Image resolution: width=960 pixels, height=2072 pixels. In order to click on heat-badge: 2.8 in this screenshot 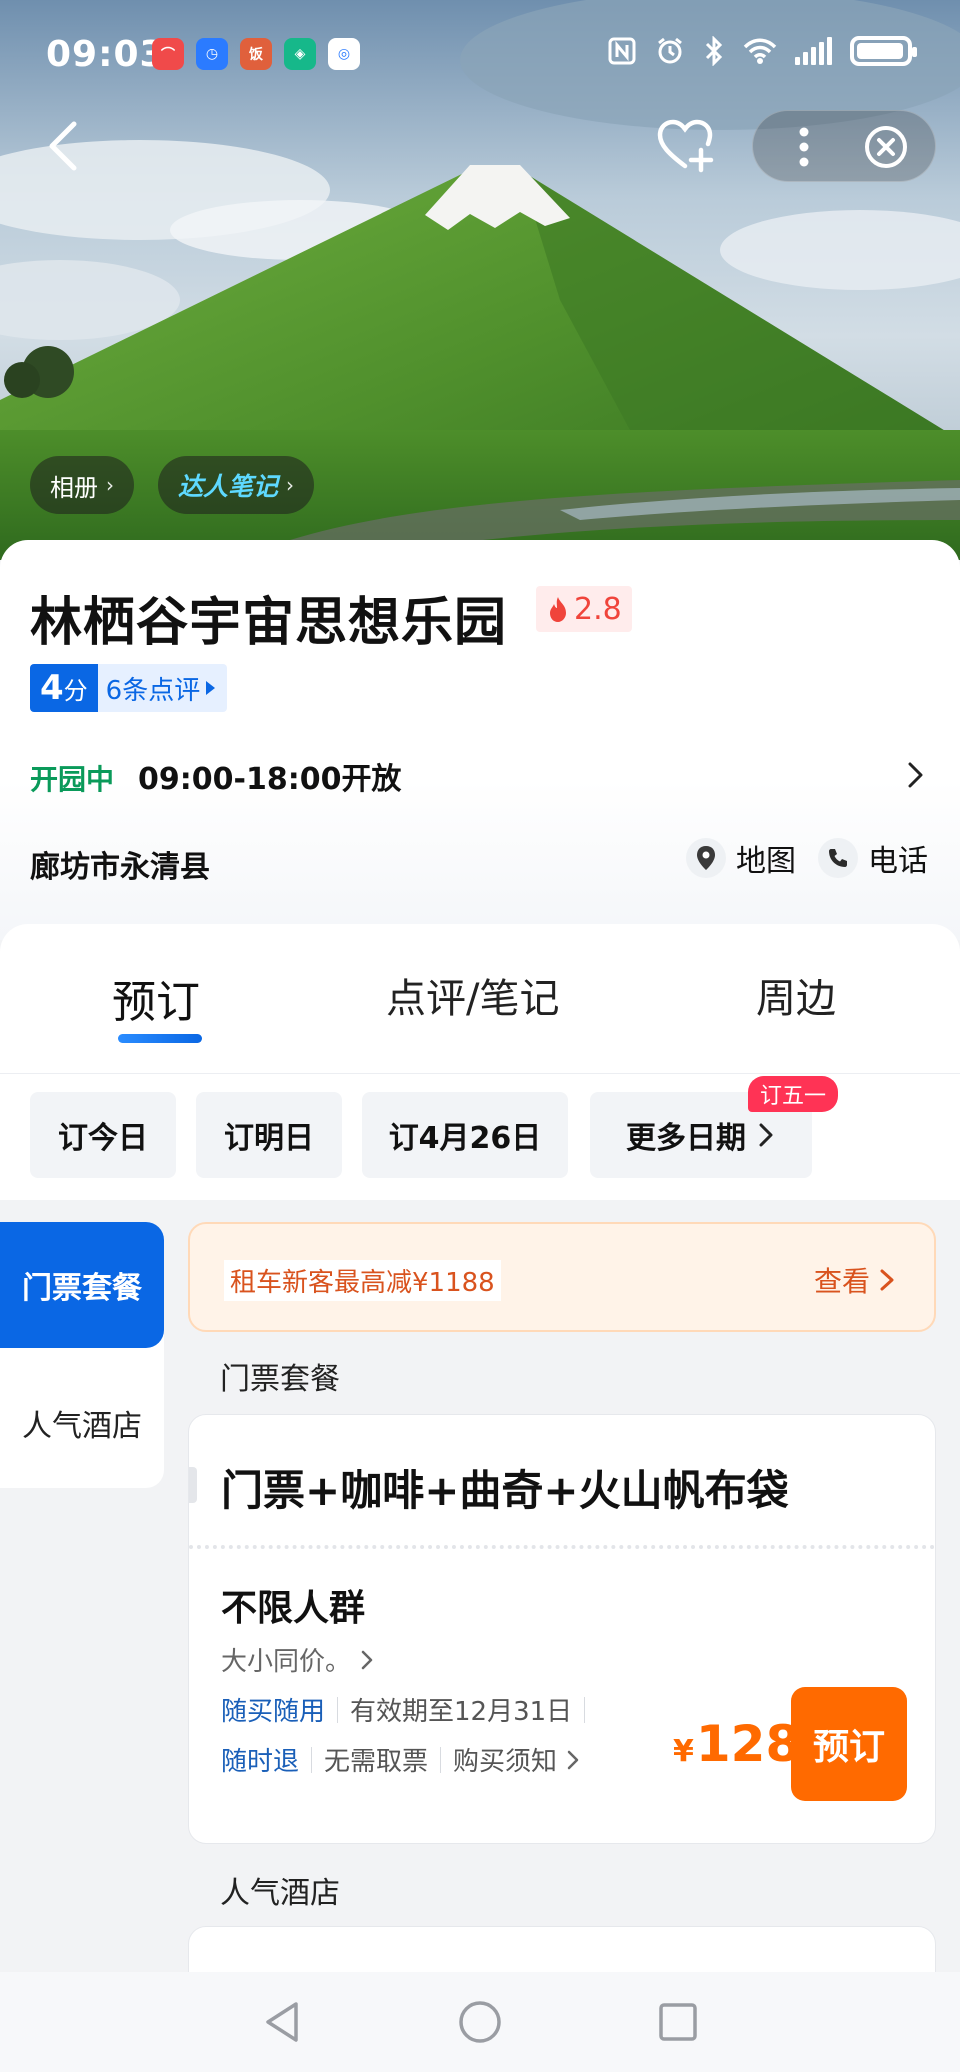, I will do `click(584, 609)`.